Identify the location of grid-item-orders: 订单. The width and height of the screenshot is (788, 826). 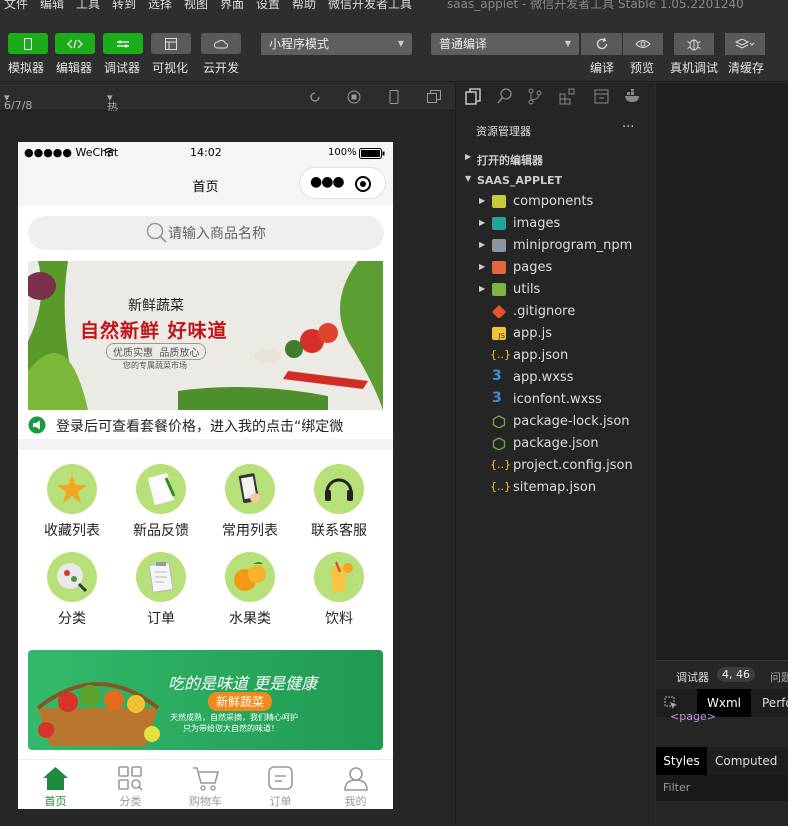
(161, 590).